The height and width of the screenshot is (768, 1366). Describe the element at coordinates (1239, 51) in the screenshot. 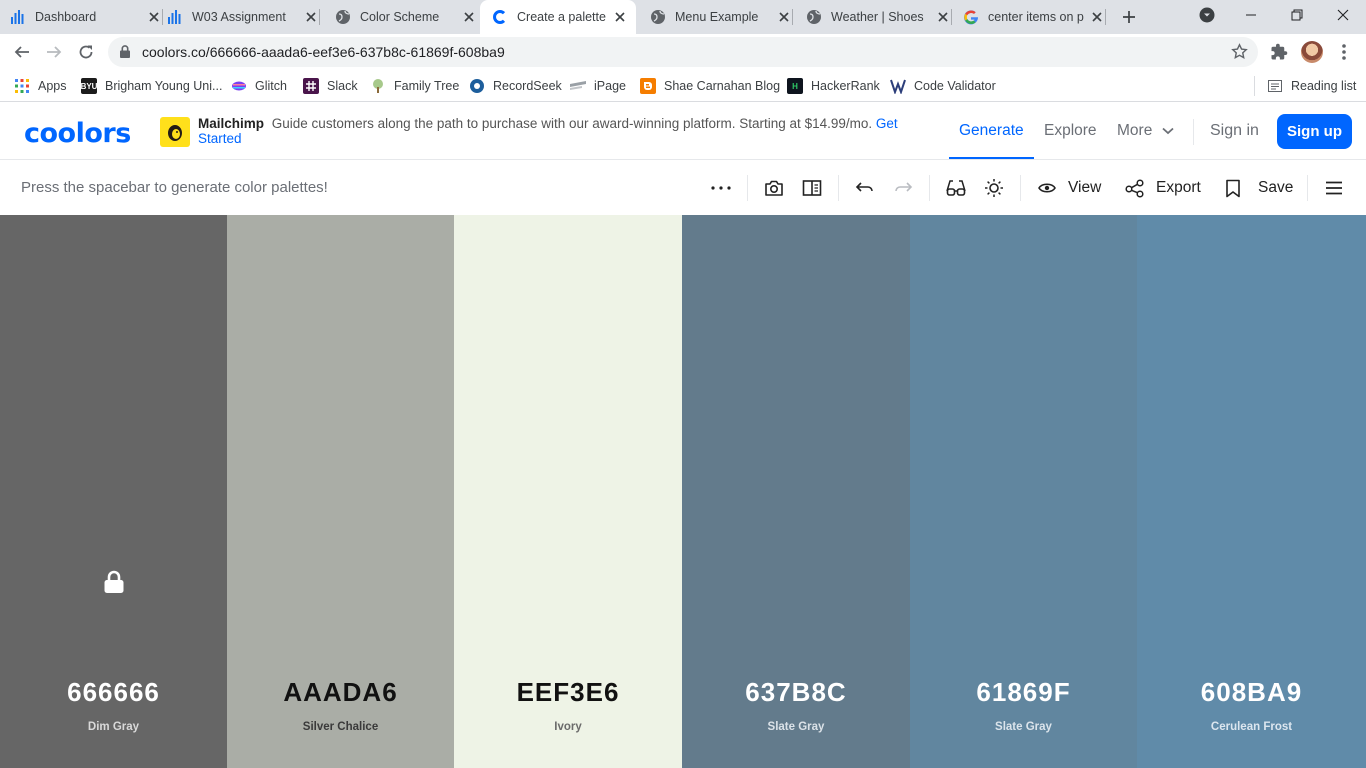

I see `bookmark-star-icon` at that location.